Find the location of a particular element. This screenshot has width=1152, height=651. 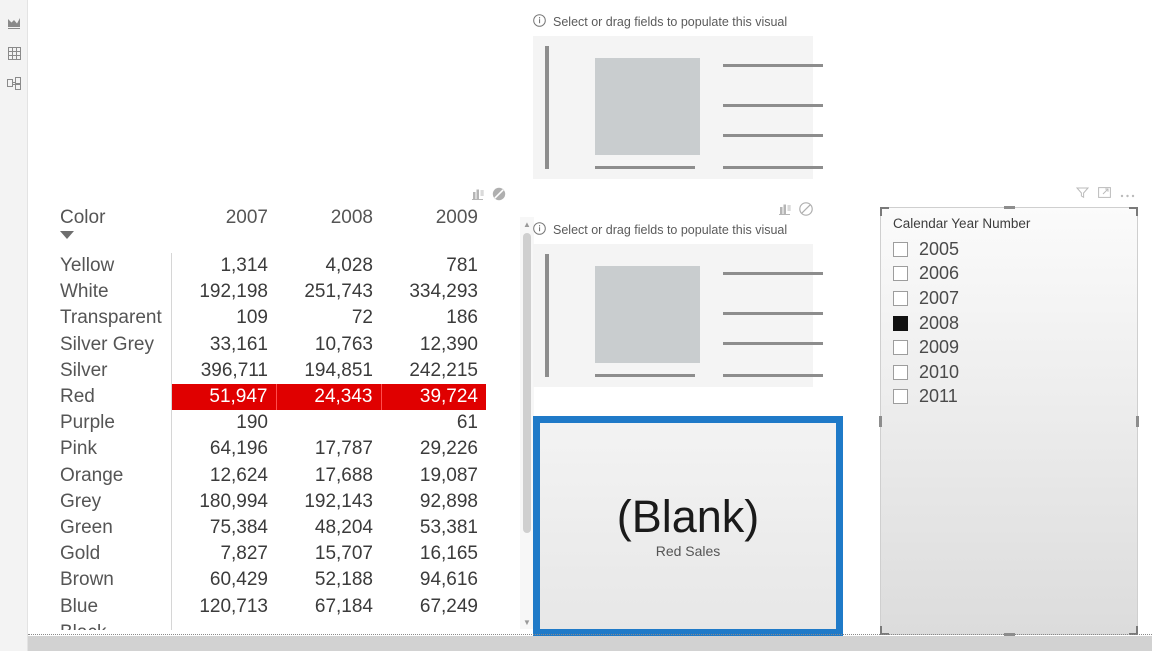

matrix-cell-2007: 1,314 is located at coordinates (244, 266).